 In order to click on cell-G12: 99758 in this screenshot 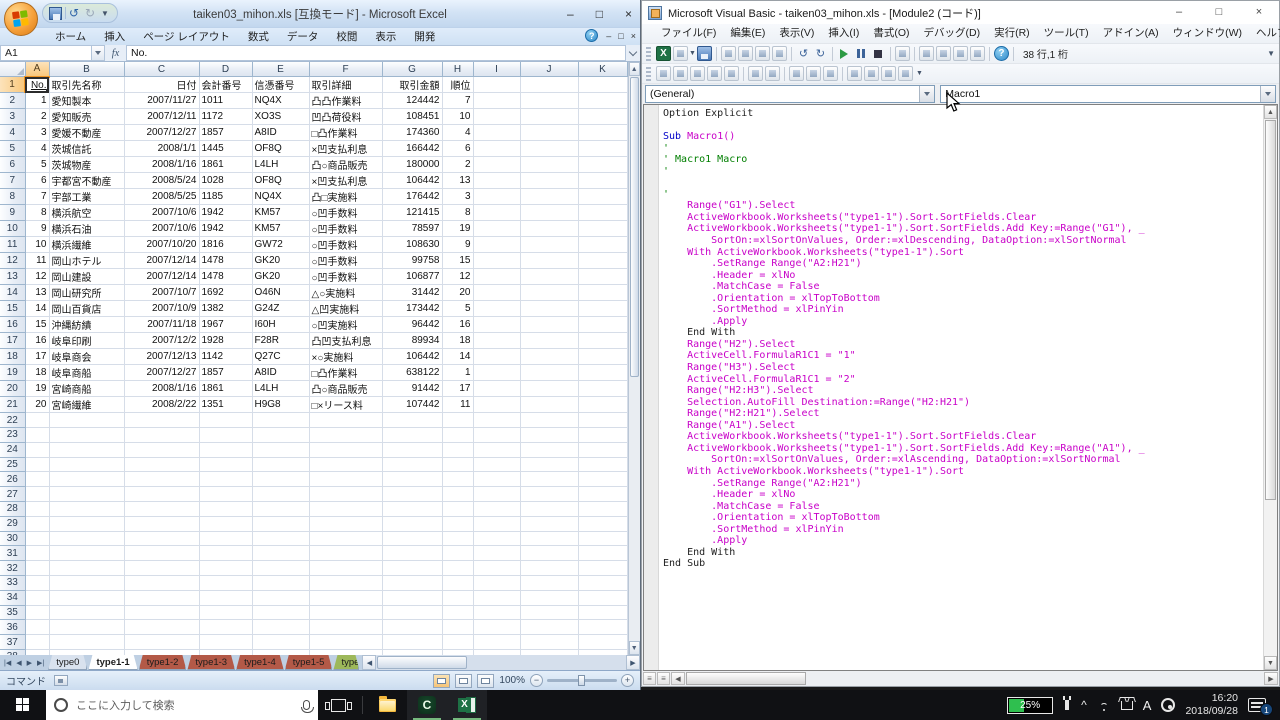, I will do `click(412, 261)`.